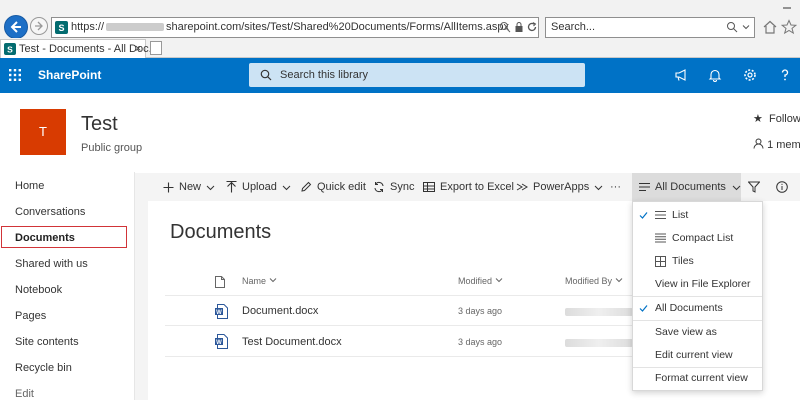  I want to click on menu-item-tiles: Tiles, so click(697, 261).